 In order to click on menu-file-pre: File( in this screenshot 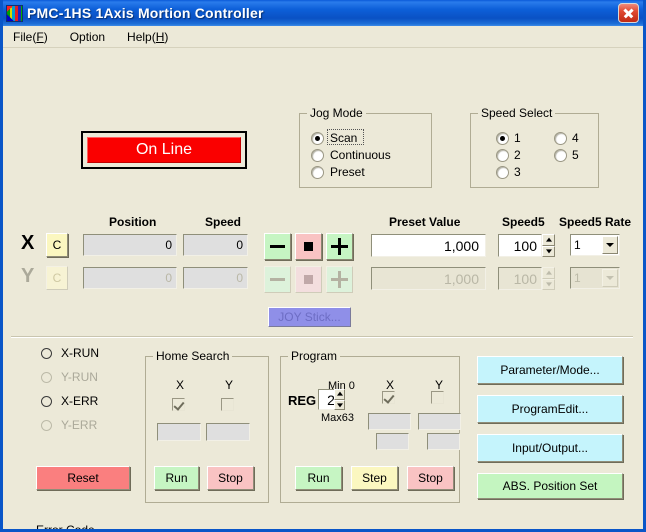, I will do `click(25, 36)`.